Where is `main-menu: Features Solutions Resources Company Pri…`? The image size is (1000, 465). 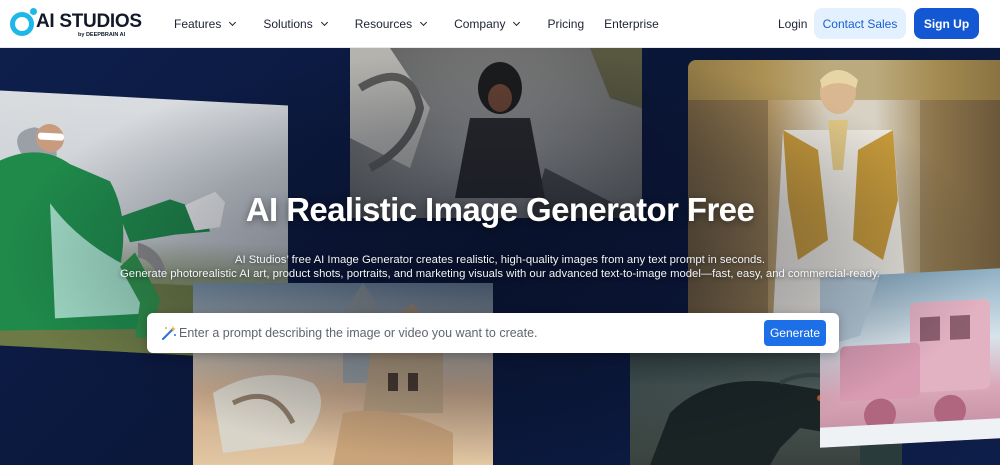
main-menu: Features Solutions Resources Company Pri… is located at coordinates (426, 24).